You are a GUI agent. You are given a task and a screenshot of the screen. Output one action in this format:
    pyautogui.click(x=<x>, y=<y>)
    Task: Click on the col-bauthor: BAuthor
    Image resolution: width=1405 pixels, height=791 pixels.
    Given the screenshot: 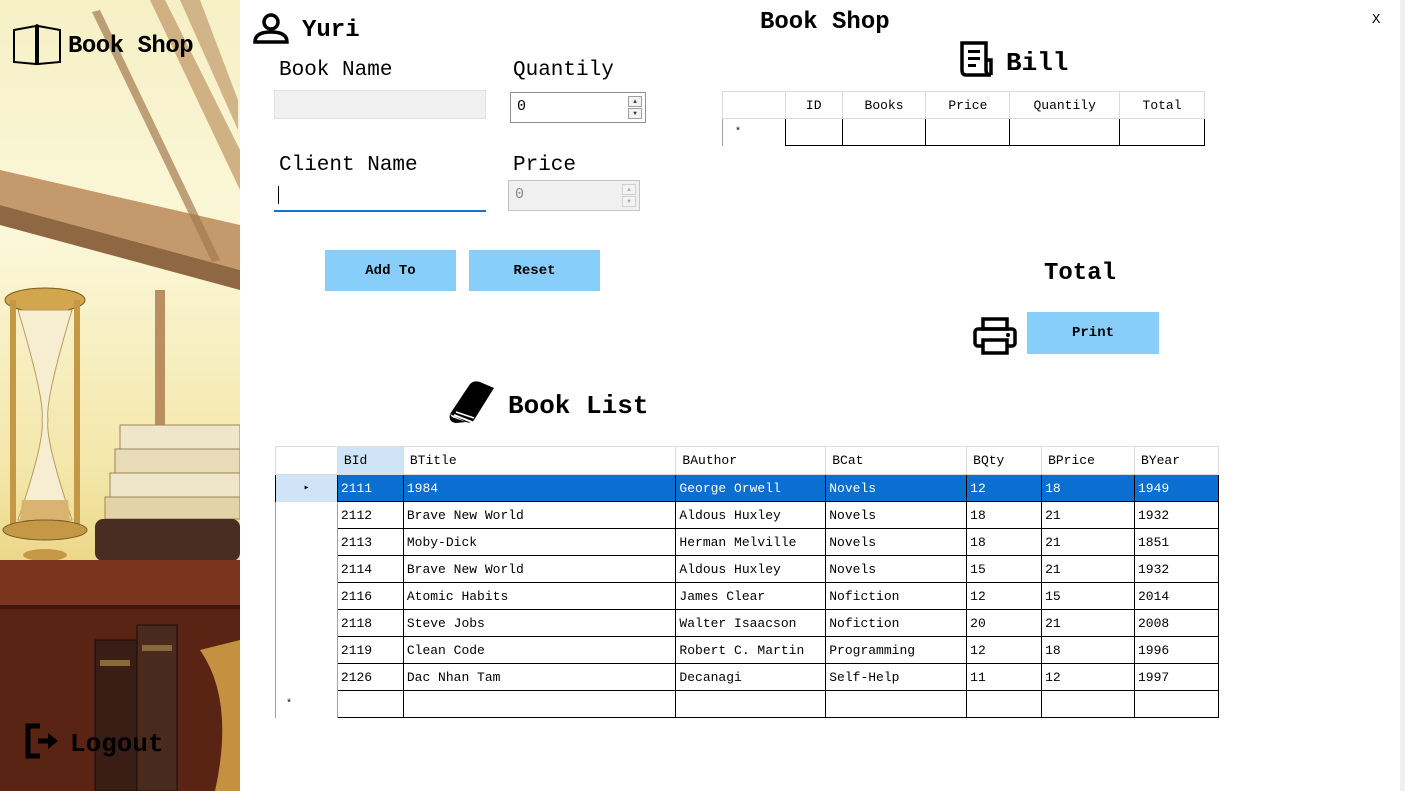 What is the action you would take?
    pyautogui.click(x=751, y=460)
    